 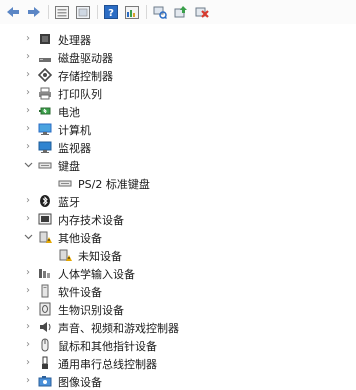 What do you see at coordinates (83, 12) in the screenshot?
I see `properties-icon` at bounding box center [83, 12].